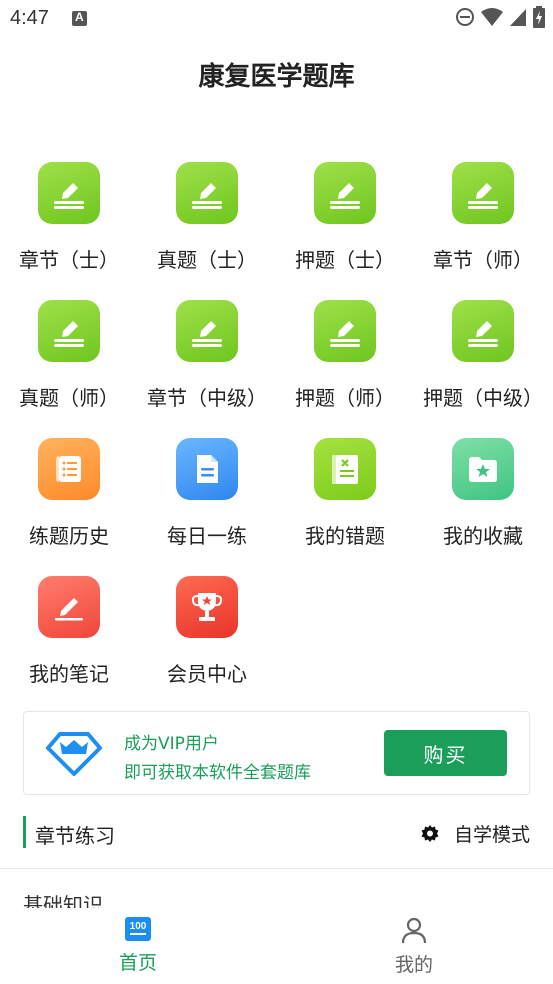 This screenshot has width=553, height=984. Describe the element at coordinates (483, 398) in the screenshot. I see `grid-item-label: 押题（中级）` at that location.